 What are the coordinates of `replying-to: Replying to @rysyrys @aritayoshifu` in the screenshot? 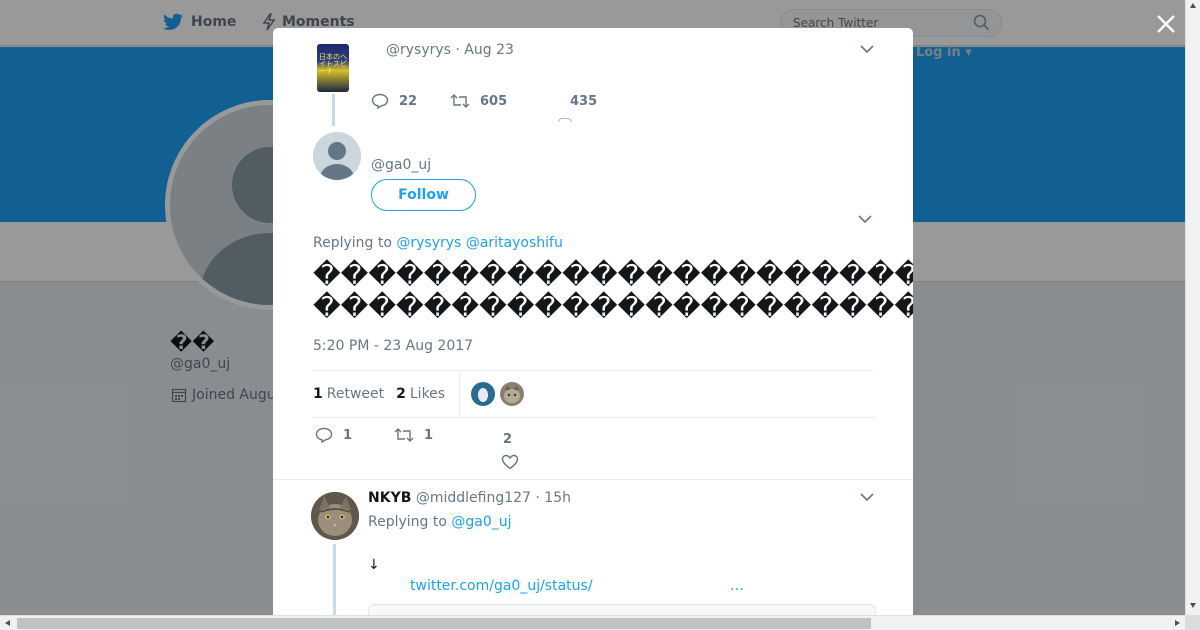 It's located at (438, 243).